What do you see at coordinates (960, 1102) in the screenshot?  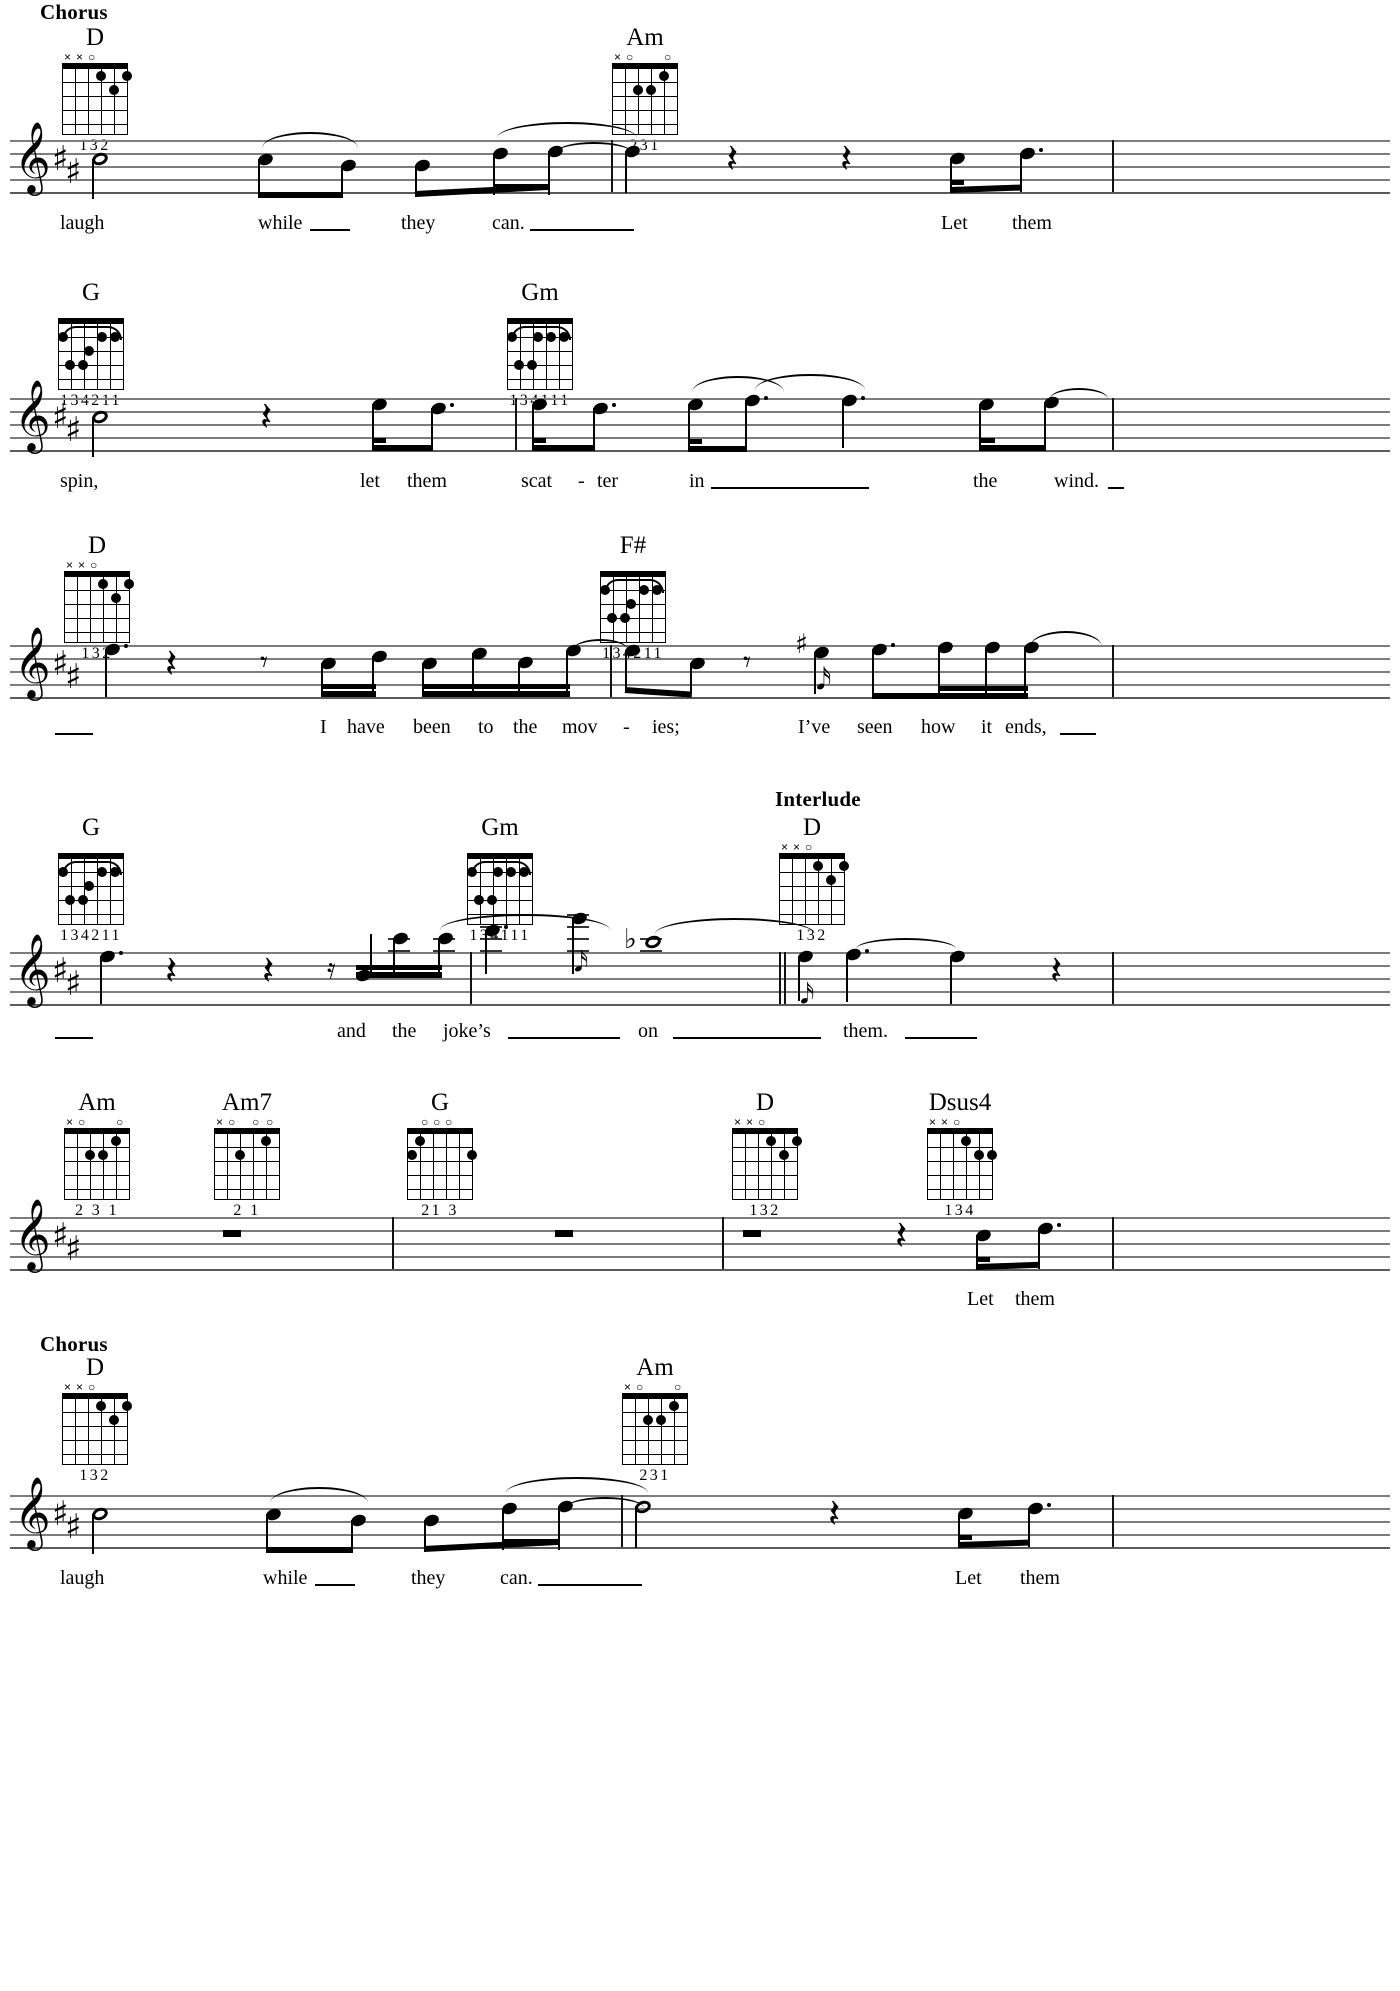 I see `chord-name: Dsus4` at bounding box center [960, 1102].